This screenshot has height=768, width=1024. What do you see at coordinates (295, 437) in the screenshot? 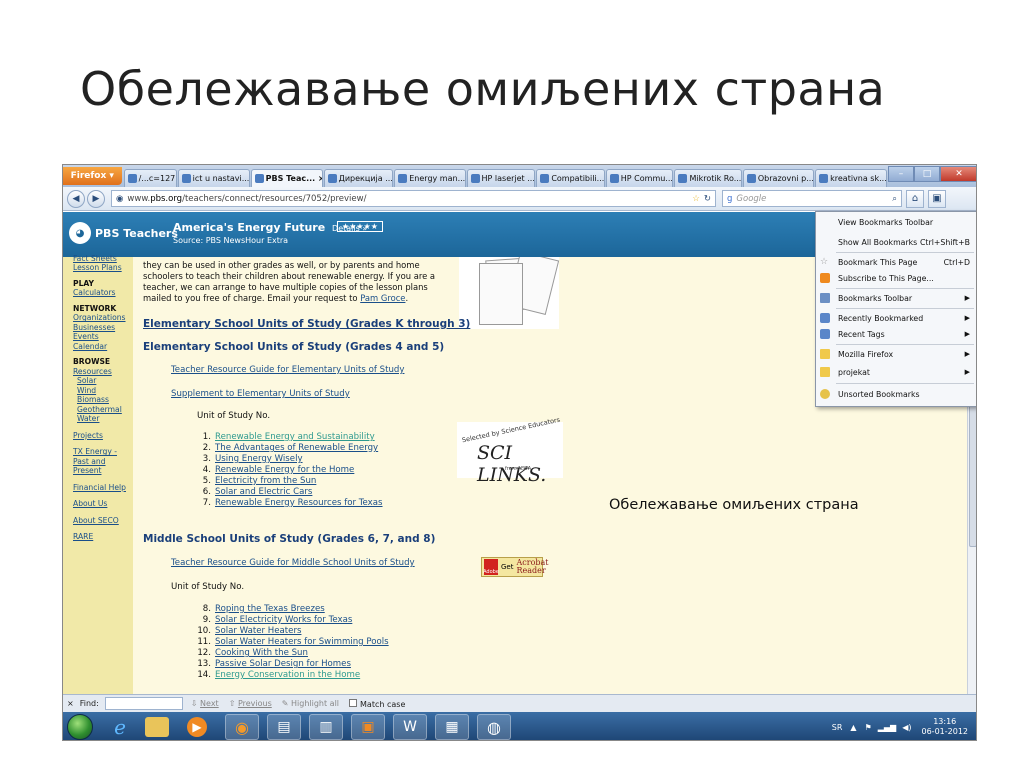
I see `unit-link: Renewable Energy and Sustainability` at bounding box center [295, 437].